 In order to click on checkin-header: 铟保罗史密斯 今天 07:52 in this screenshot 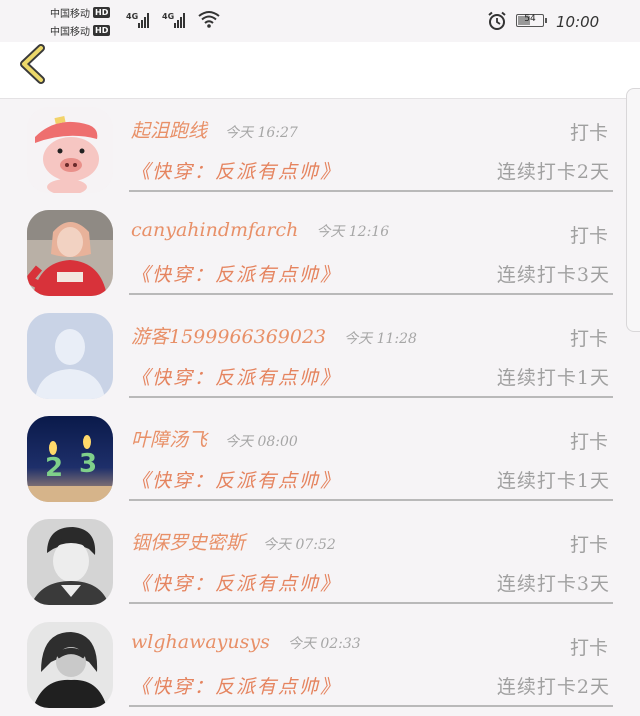, I will do `click(233, 541)`.